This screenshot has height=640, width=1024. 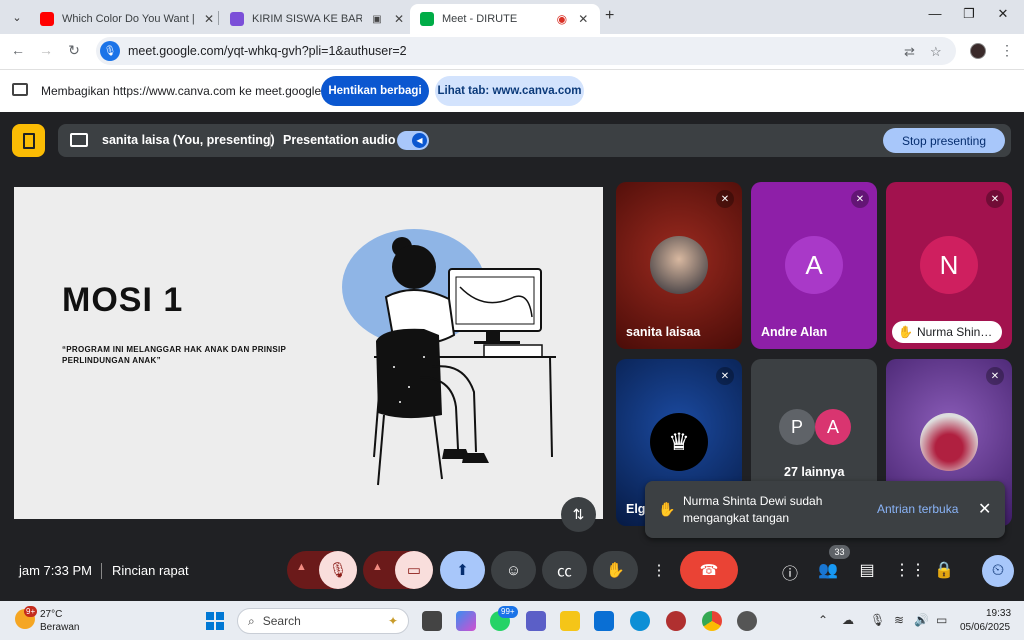 I want to click on windows-start-icon, so click(x=215, y=621).